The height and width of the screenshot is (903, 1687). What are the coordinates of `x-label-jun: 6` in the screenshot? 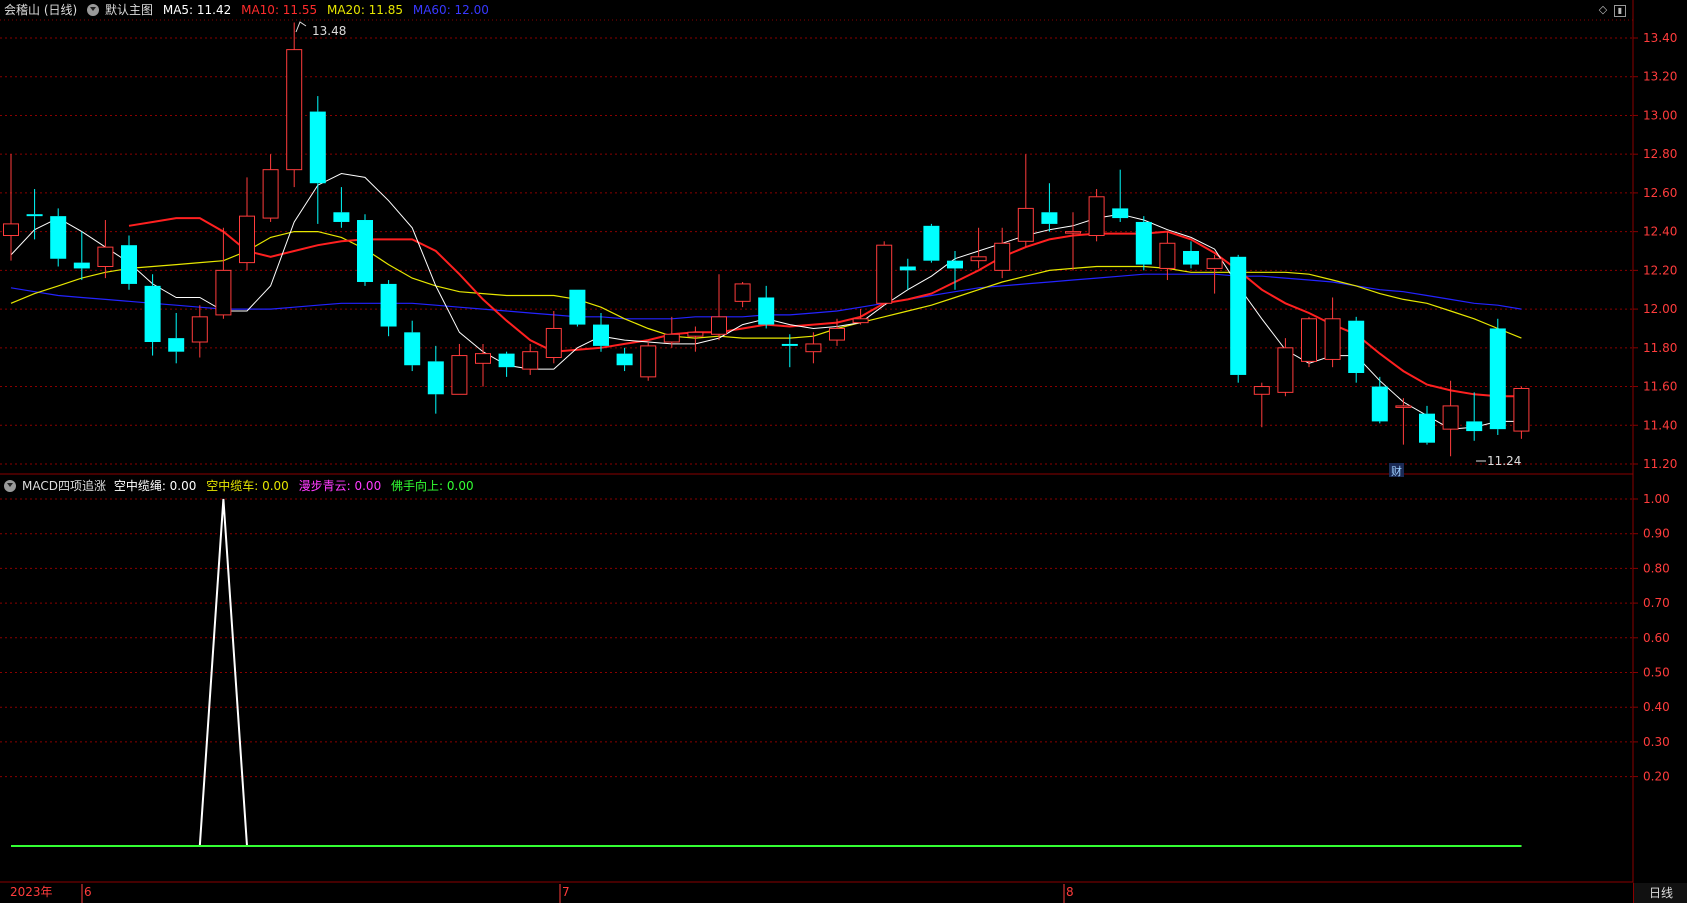 It's located at (88, 892).